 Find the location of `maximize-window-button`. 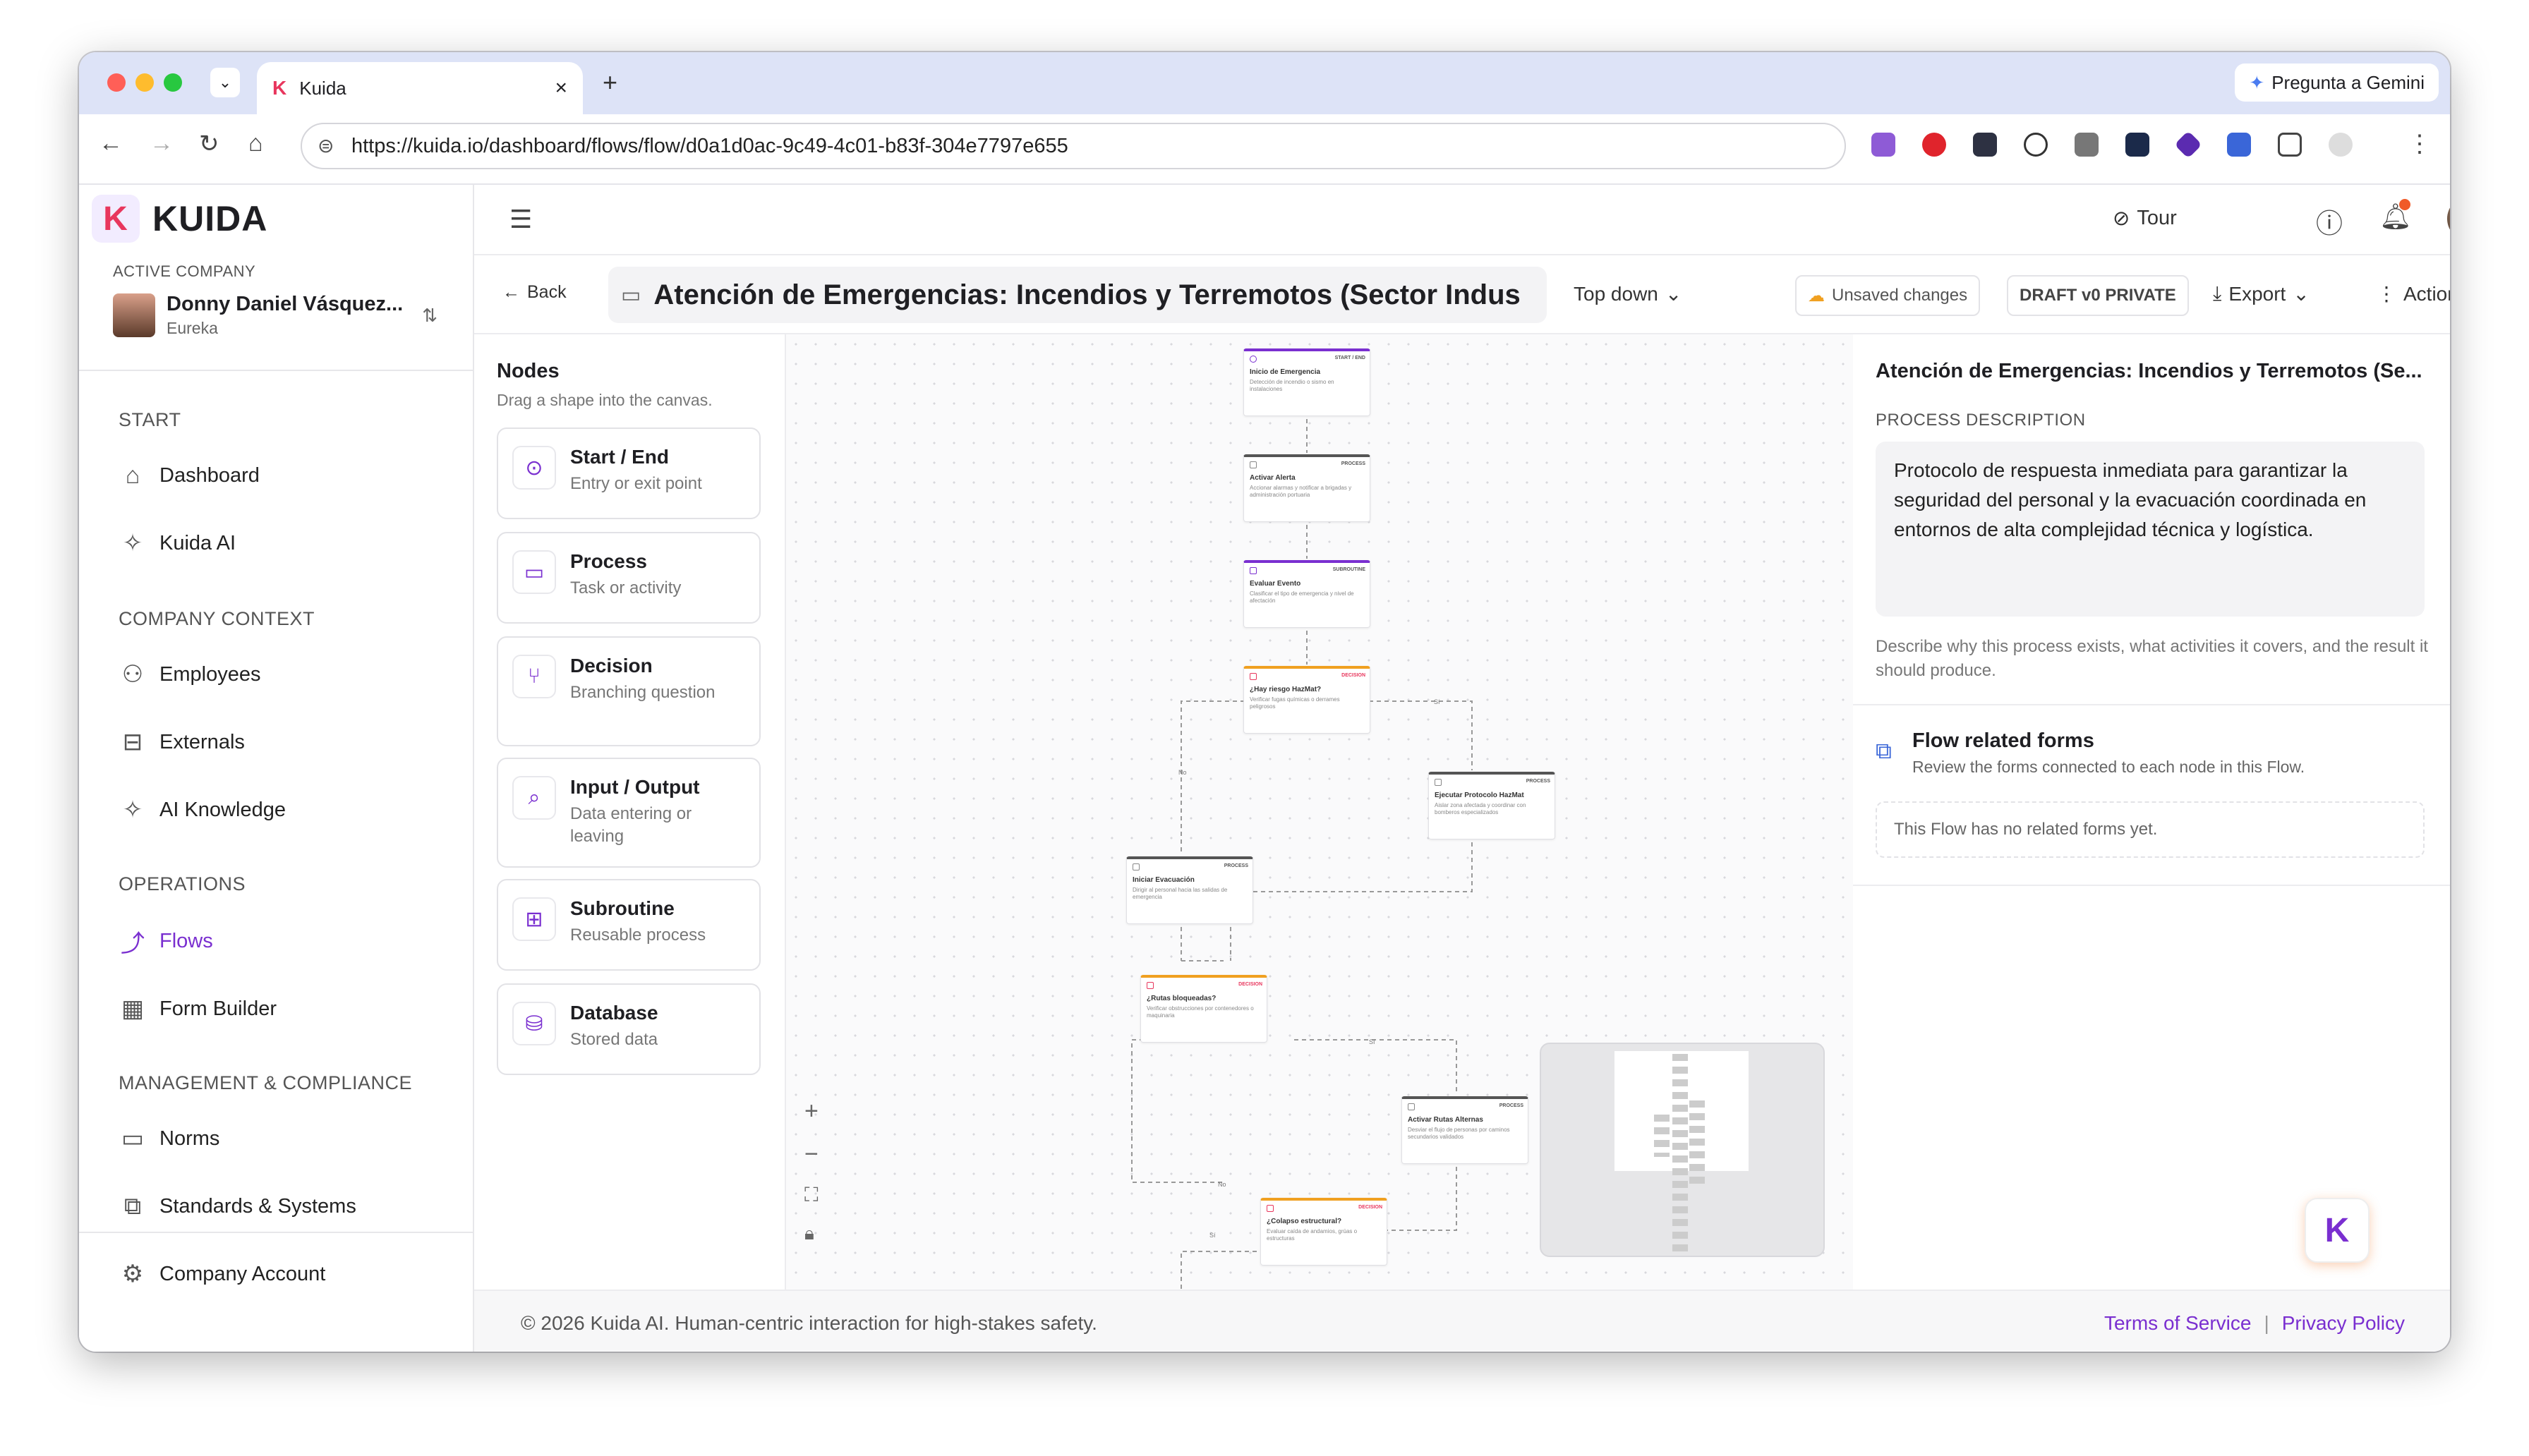

maximize-window-button is located at coordinates (173, 83).